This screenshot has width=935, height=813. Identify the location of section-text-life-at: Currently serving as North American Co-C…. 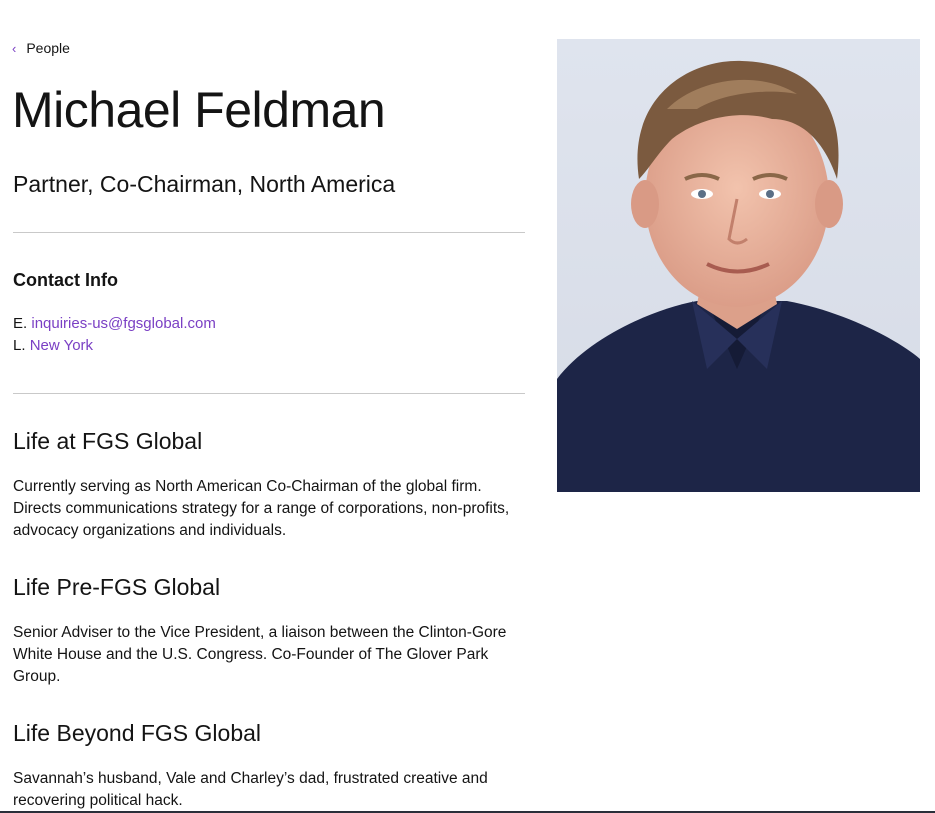
(261, 508).